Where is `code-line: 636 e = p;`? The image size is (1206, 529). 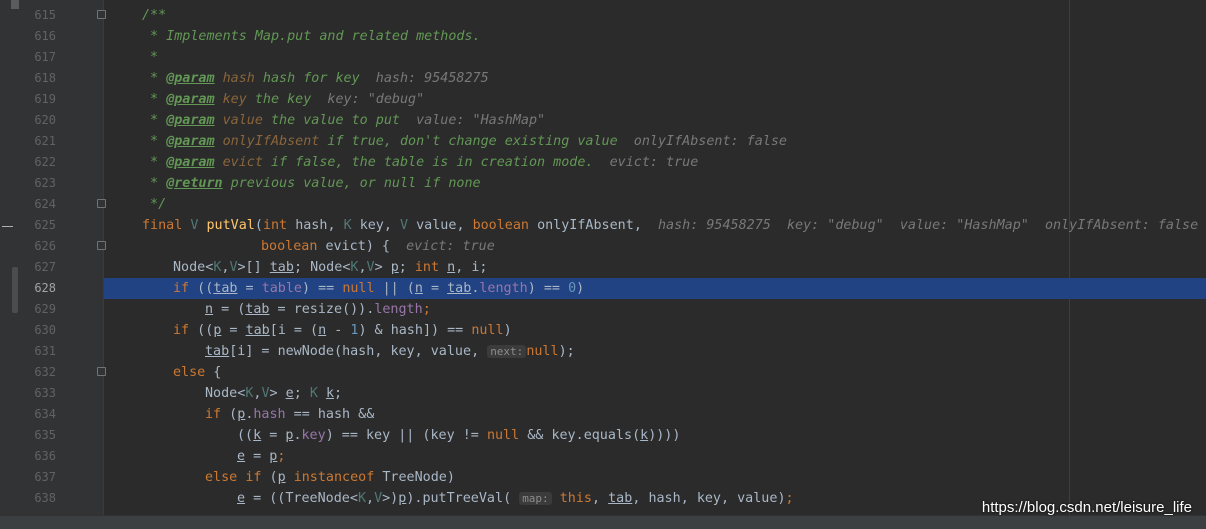 code-line: 636 e = p; is located at coordinates (603, 456).